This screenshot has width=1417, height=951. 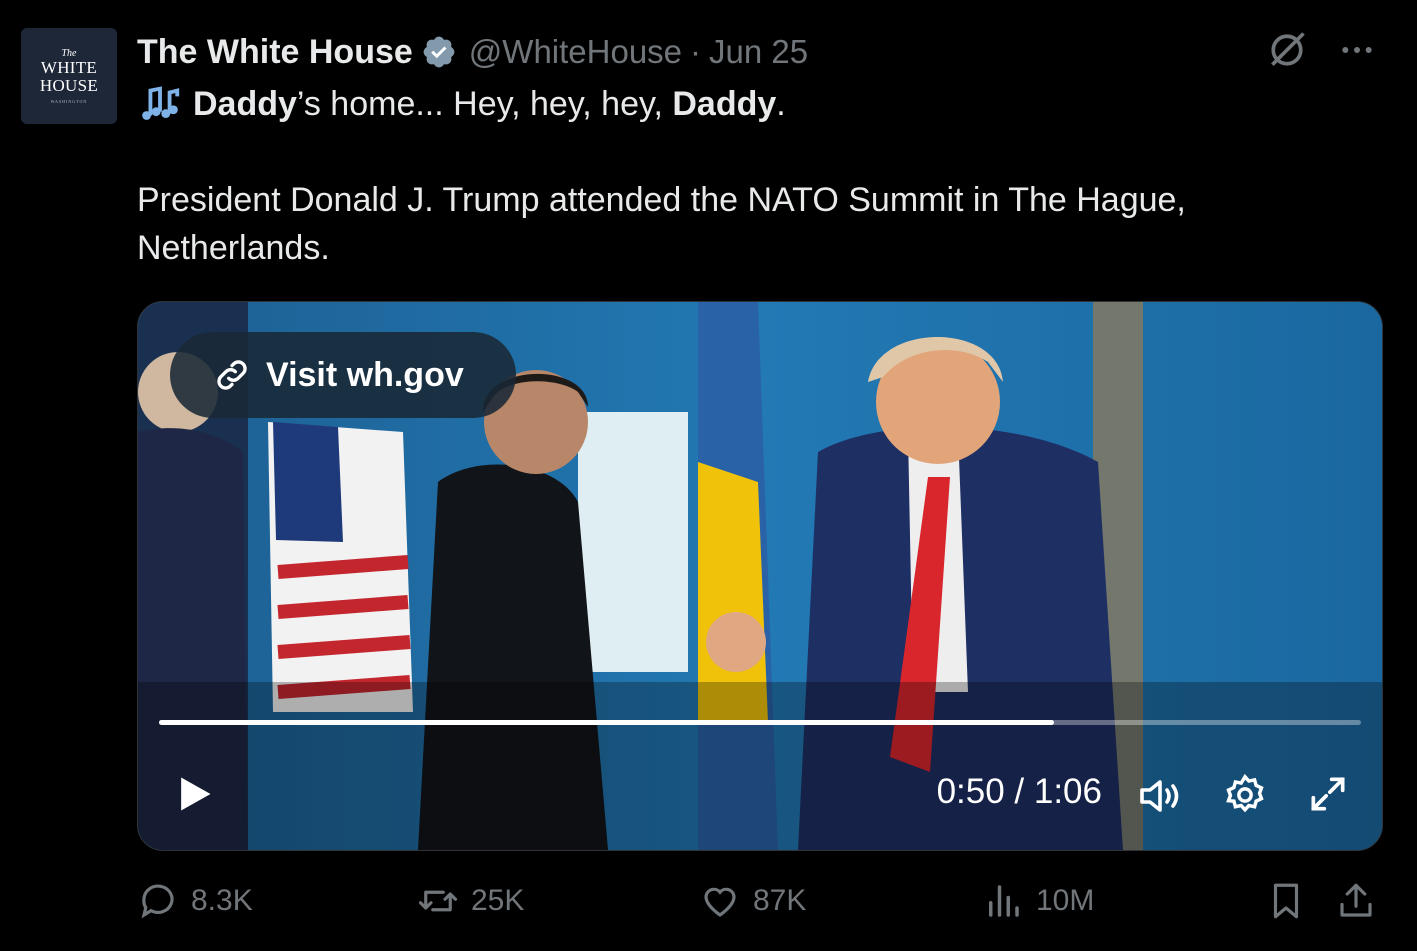 What do you see at coordinates (1019, 791) in the screenshot?
I see `video-time: 0:50 / 1:06` at bounding box center [1019, 791].